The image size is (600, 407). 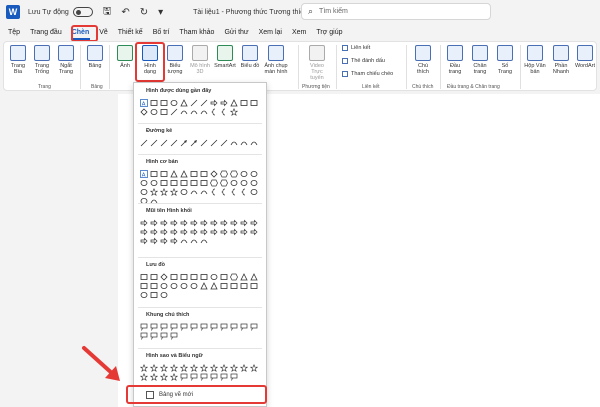 I want to click on wordart-button: WordArt, so click(x=585, y=57).